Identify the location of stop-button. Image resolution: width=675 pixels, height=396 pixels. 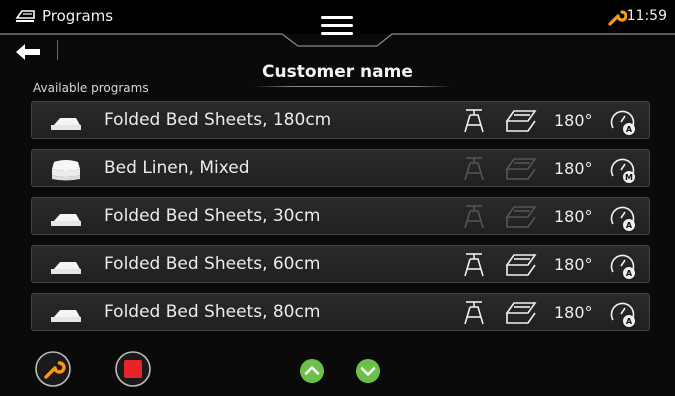
(133, 369).